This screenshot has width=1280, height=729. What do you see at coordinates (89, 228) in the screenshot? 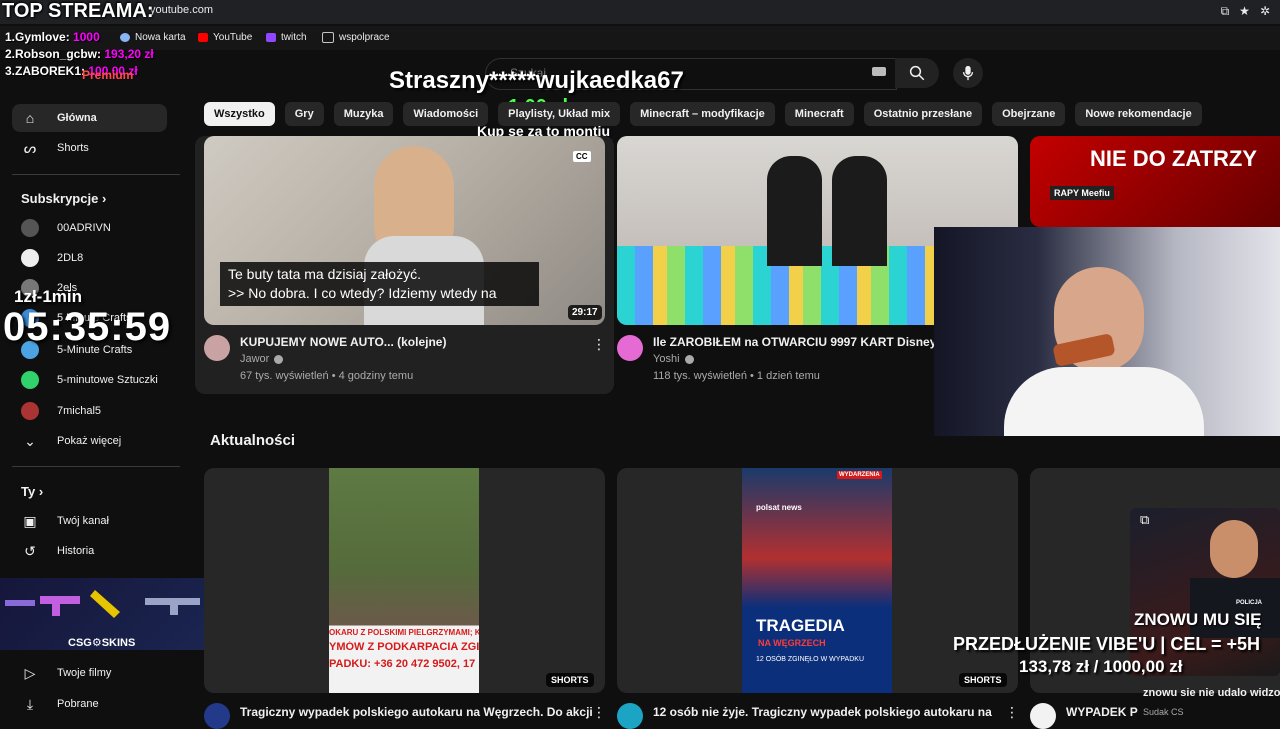
I see `sidebar-sub-00adrivn: 00ADRIVN` at bounding box center [89, 228].